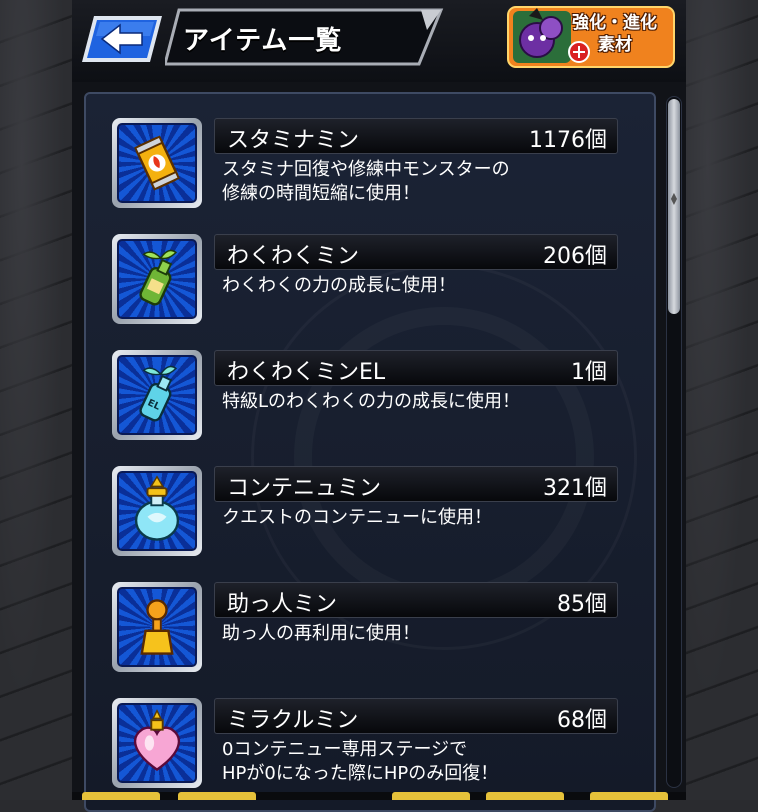 Image resolution: width=758 pixels, height=812 pixels. Describe the element at coordinates (293, 256) in the screenshot. I see `item-name: わくわくミン` at that location.